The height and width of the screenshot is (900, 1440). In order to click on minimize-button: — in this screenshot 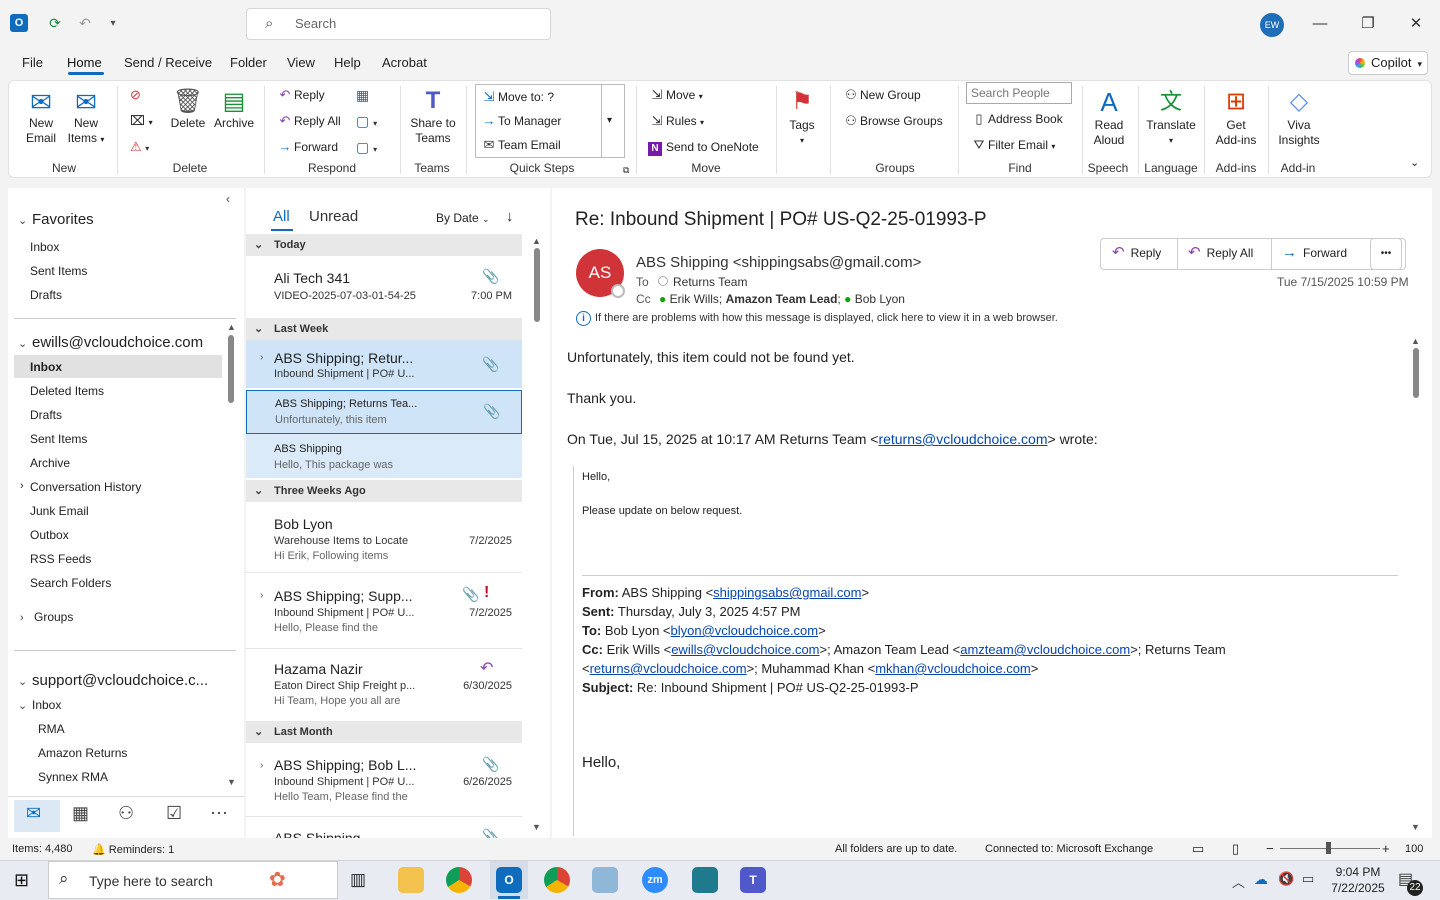, I will do `click(1320, 24)`.